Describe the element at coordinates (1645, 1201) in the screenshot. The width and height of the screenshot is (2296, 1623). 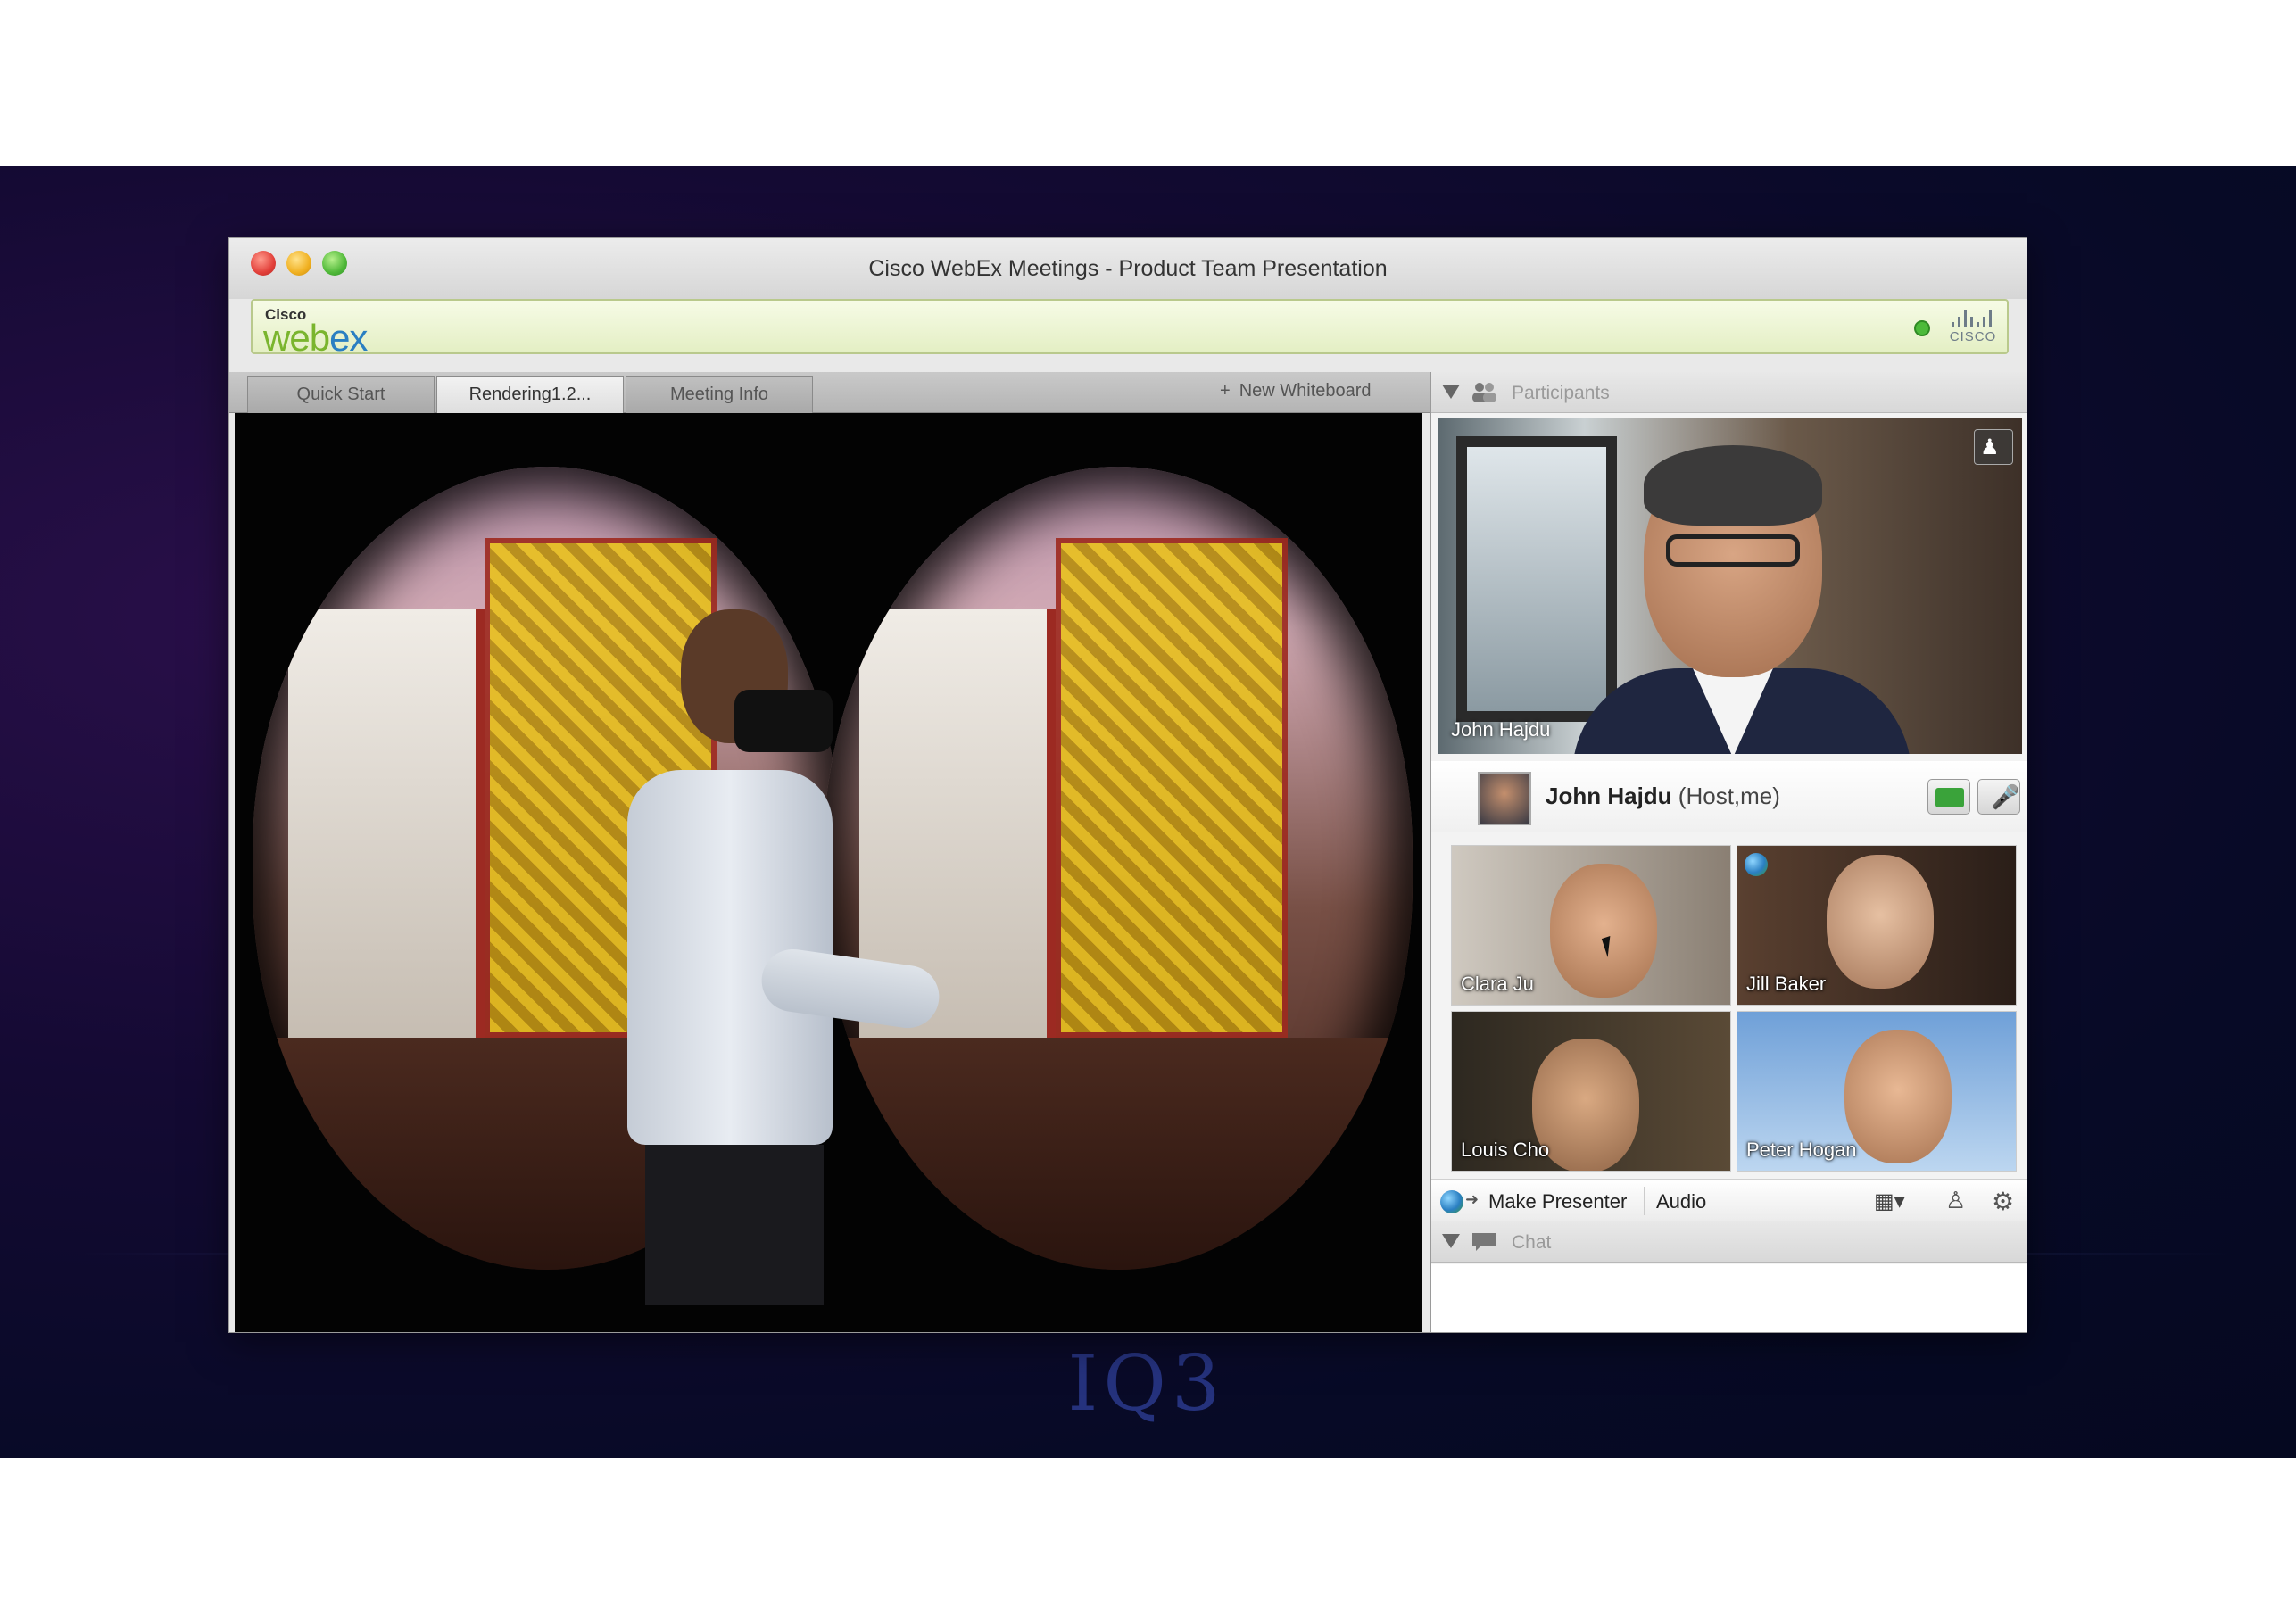
I see `toolbar-divider` at that location.